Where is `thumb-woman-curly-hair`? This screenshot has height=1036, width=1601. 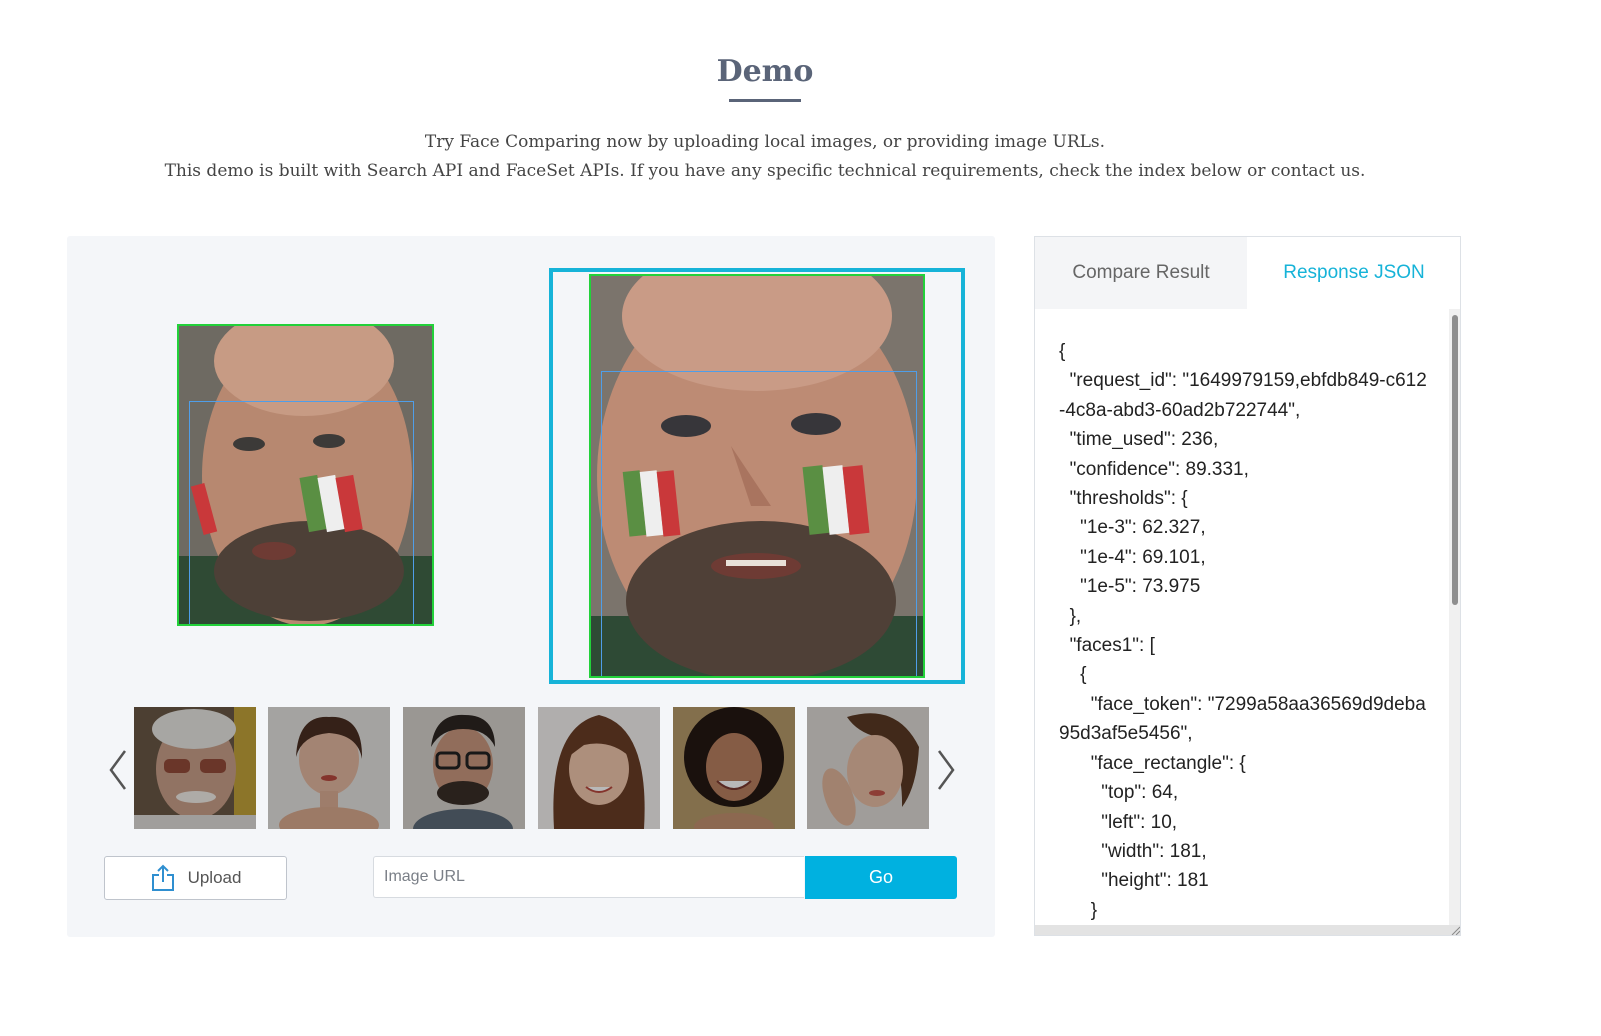 thumb-woman-curly-hair is located at coordinates (734, 768).